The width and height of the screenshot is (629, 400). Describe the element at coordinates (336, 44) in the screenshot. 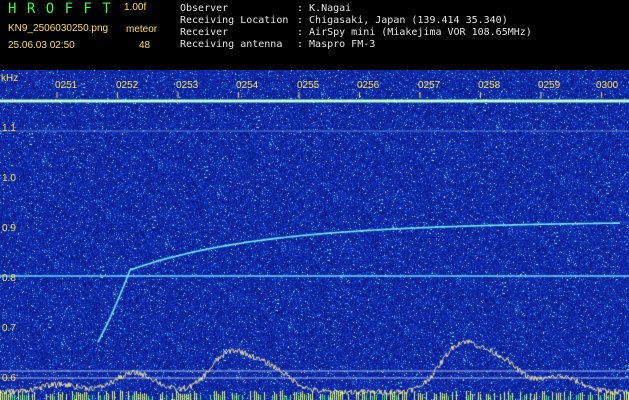

I see `metadata-value-antenna: : Maspro FM-3` at that location.